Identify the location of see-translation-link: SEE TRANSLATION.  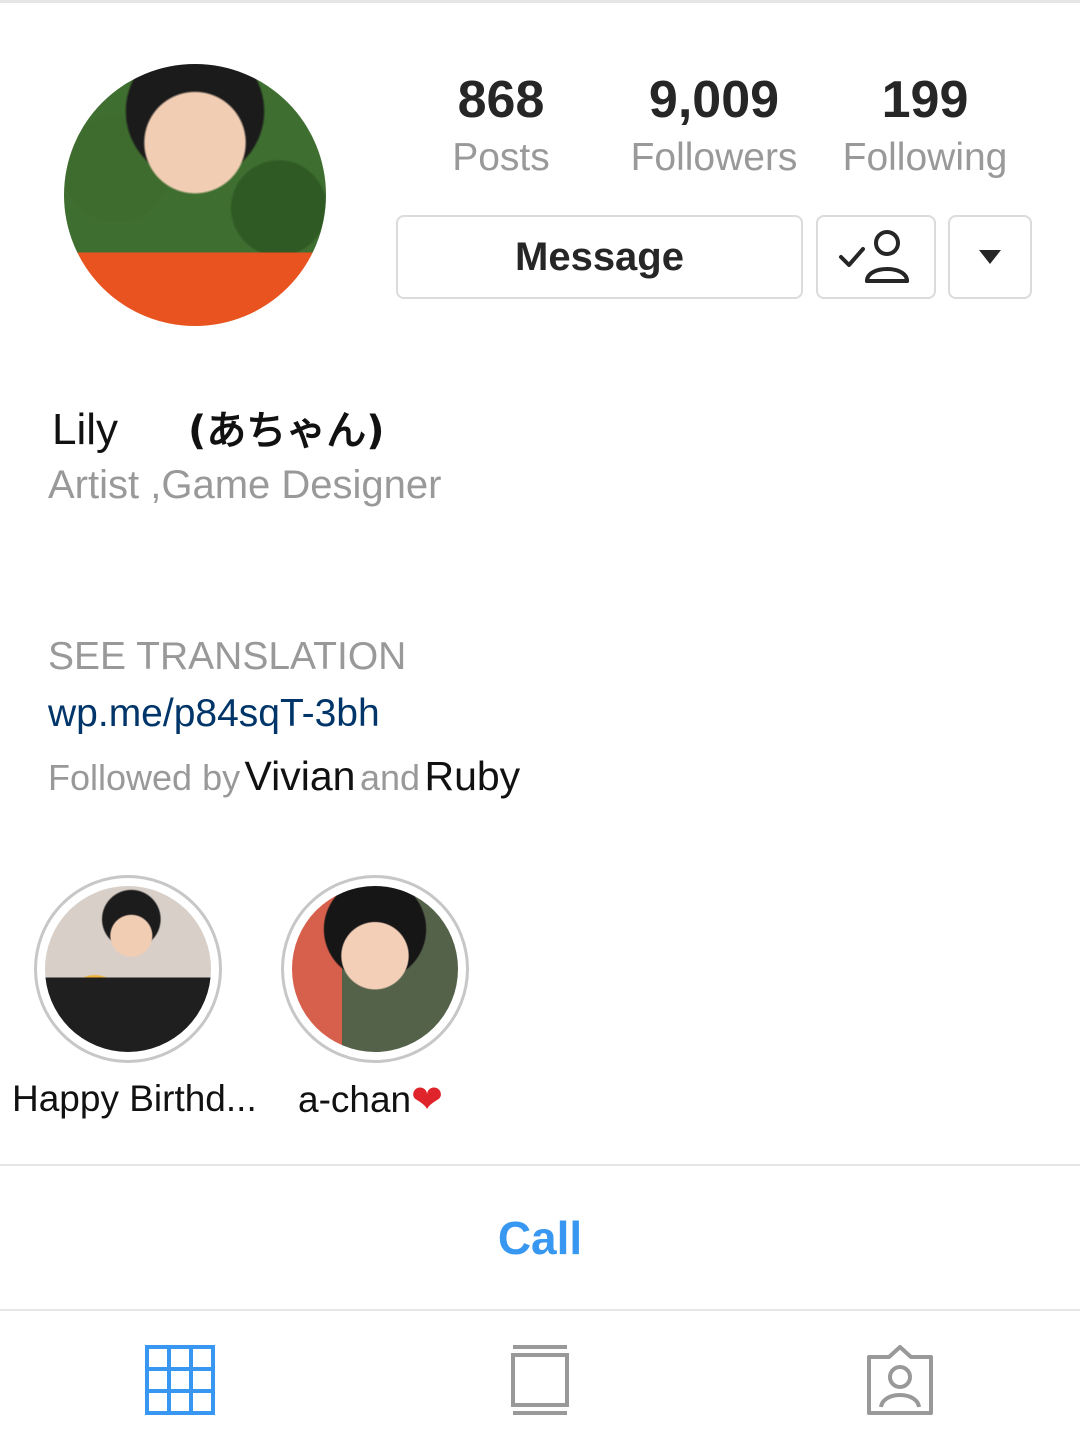
(227, 657).